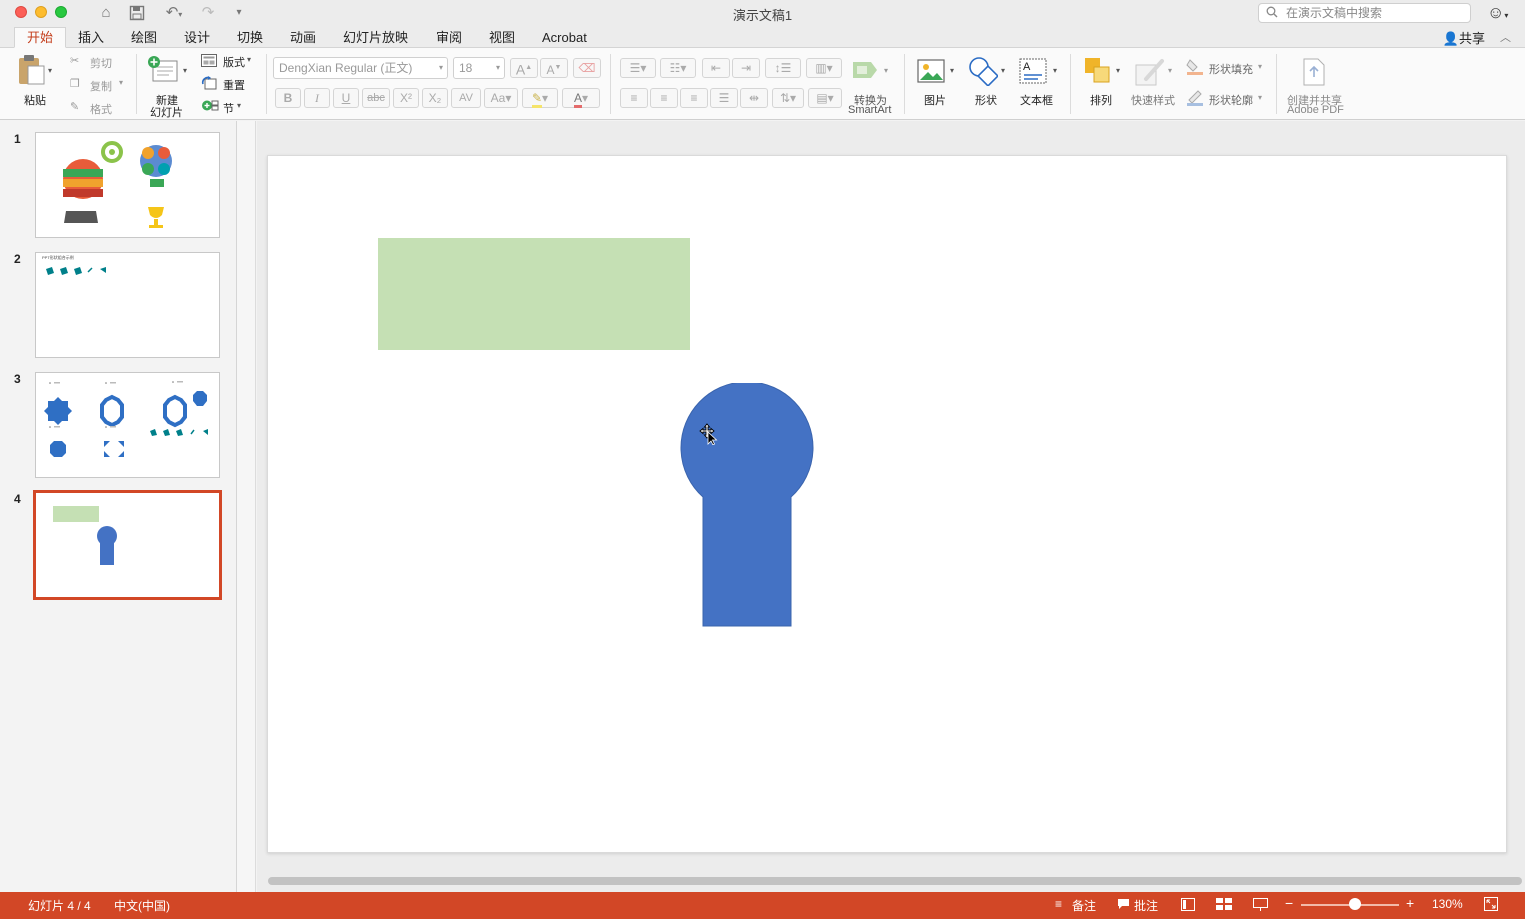 The width and height of the screenshot is (1525, 919). What do you see at coordinates (376, 98) in the screenshot?
I see `strikethrough-button: abc` at bounding box center [376, 98].